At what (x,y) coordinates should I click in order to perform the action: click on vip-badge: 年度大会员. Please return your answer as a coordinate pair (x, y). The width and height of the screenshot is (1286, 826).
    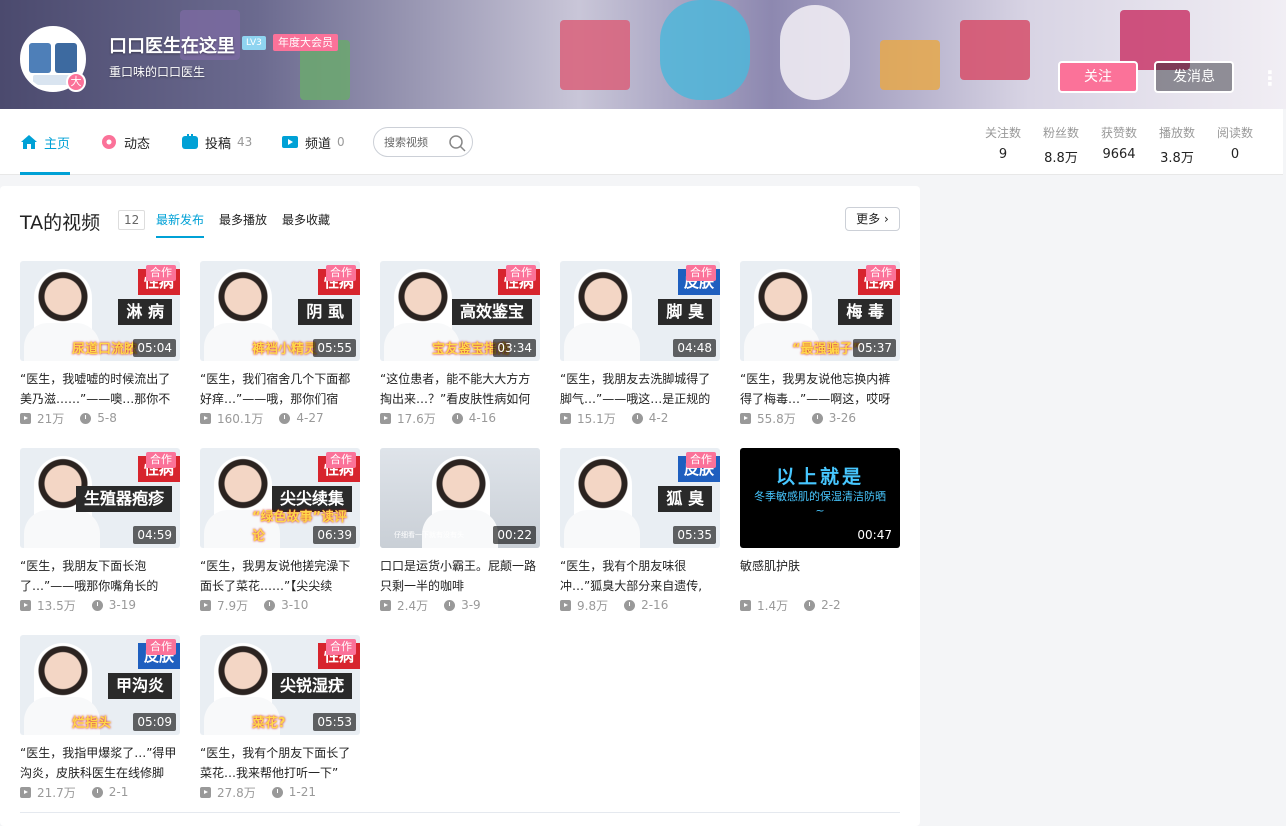
    Looking at the image, I should click on (305, 42).